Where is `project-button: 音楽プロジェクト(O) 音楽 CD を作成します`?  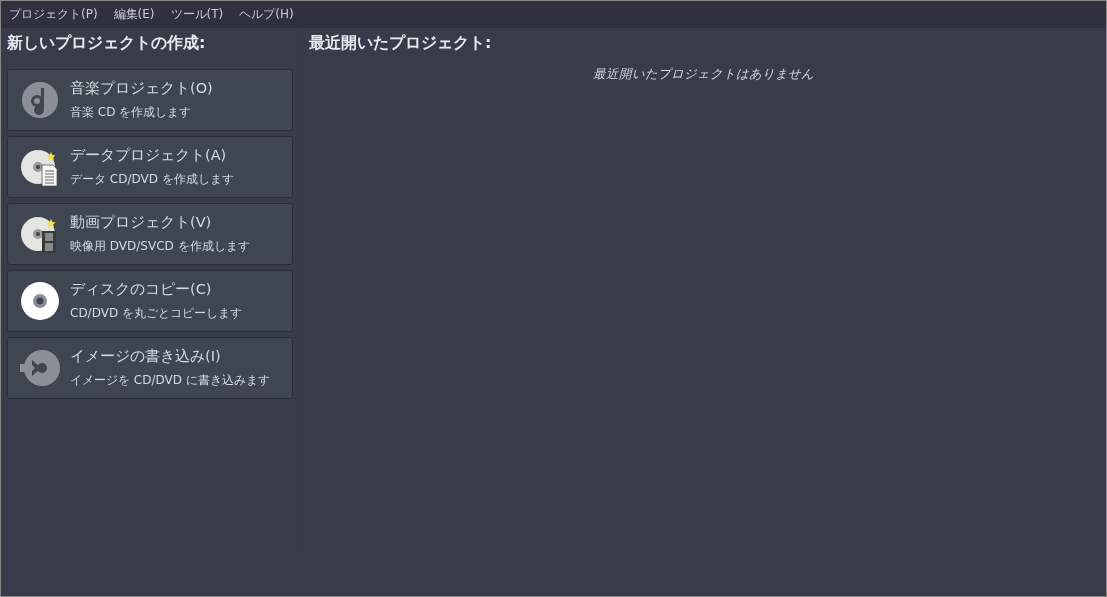 project-button: 音楽プロジェクト(O) 音楽 CD を作成します is located at coordinates (150, 100).